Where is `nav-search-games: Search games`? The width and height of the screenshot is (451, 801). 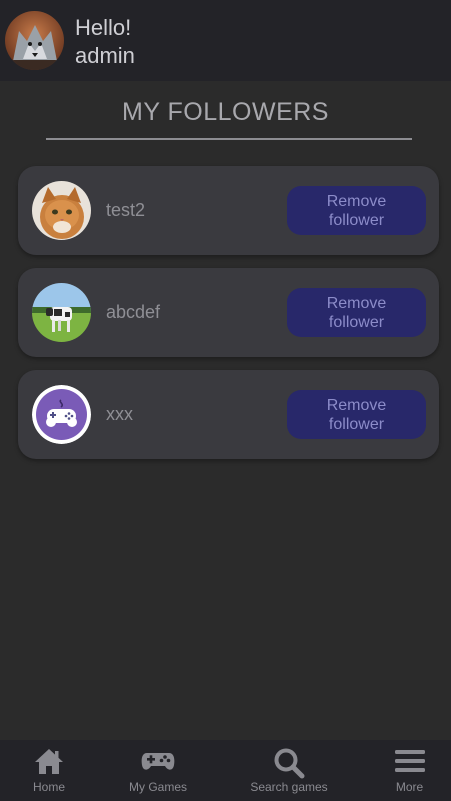 nav-search-games: Search games is located at coordinates (289, 770).